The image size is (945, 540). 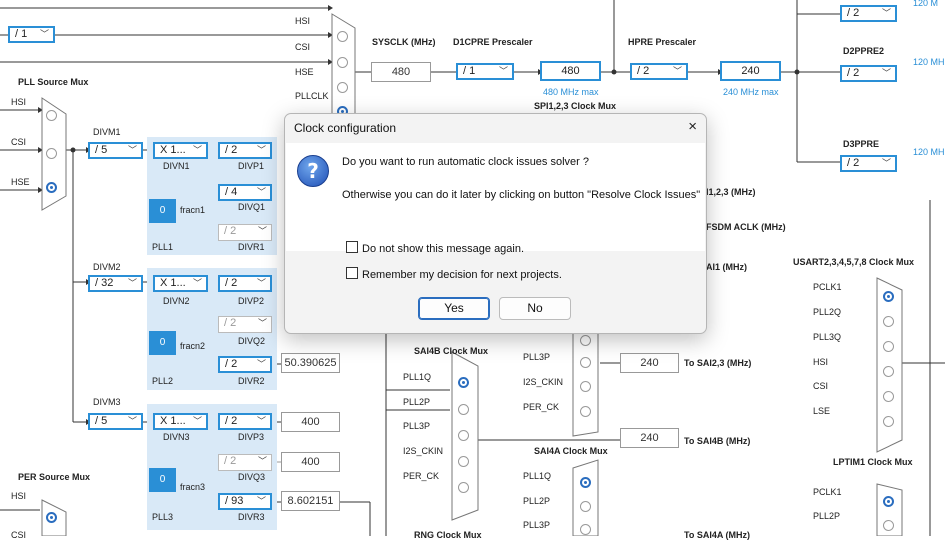 What do you see at coordinates (888, 296) in the screenshot?
I see `usart-radio-pclk1` at bounding box center [888, 296].